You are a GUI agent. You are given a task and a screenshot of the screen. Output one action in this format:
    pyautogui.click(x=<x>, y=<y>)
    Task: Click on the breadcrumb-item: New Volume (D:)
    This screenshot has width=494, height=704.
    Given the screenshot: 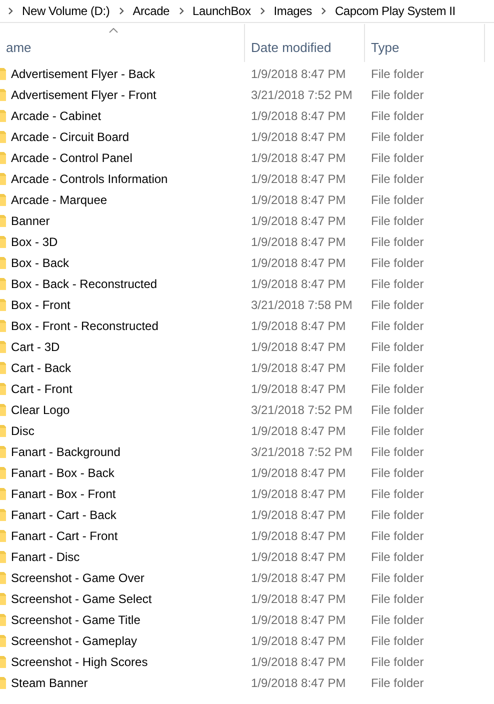 What is the action you would take?
    pyautogui.click(x=66, y=11)
    